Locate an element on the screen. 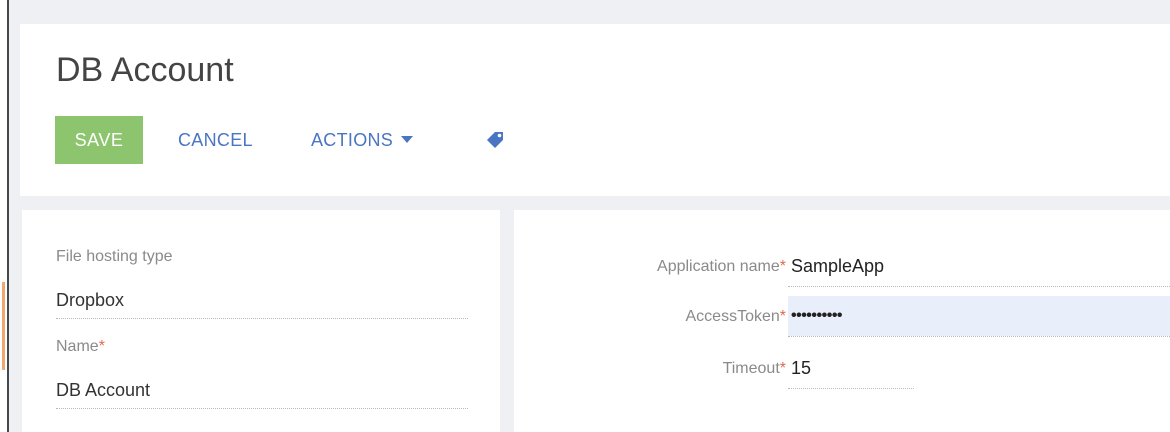 The width and height of the screenshot is (1170, 432). application-name-underline is located at coordinates (979, 286).